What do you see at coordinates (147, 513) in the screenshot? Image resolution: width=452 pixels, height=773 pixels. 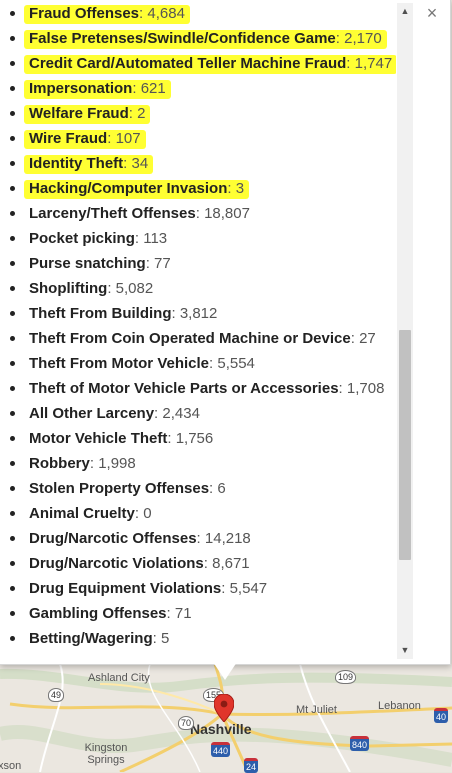 I see `offense-count: 0` at bounding box center [147, 513].